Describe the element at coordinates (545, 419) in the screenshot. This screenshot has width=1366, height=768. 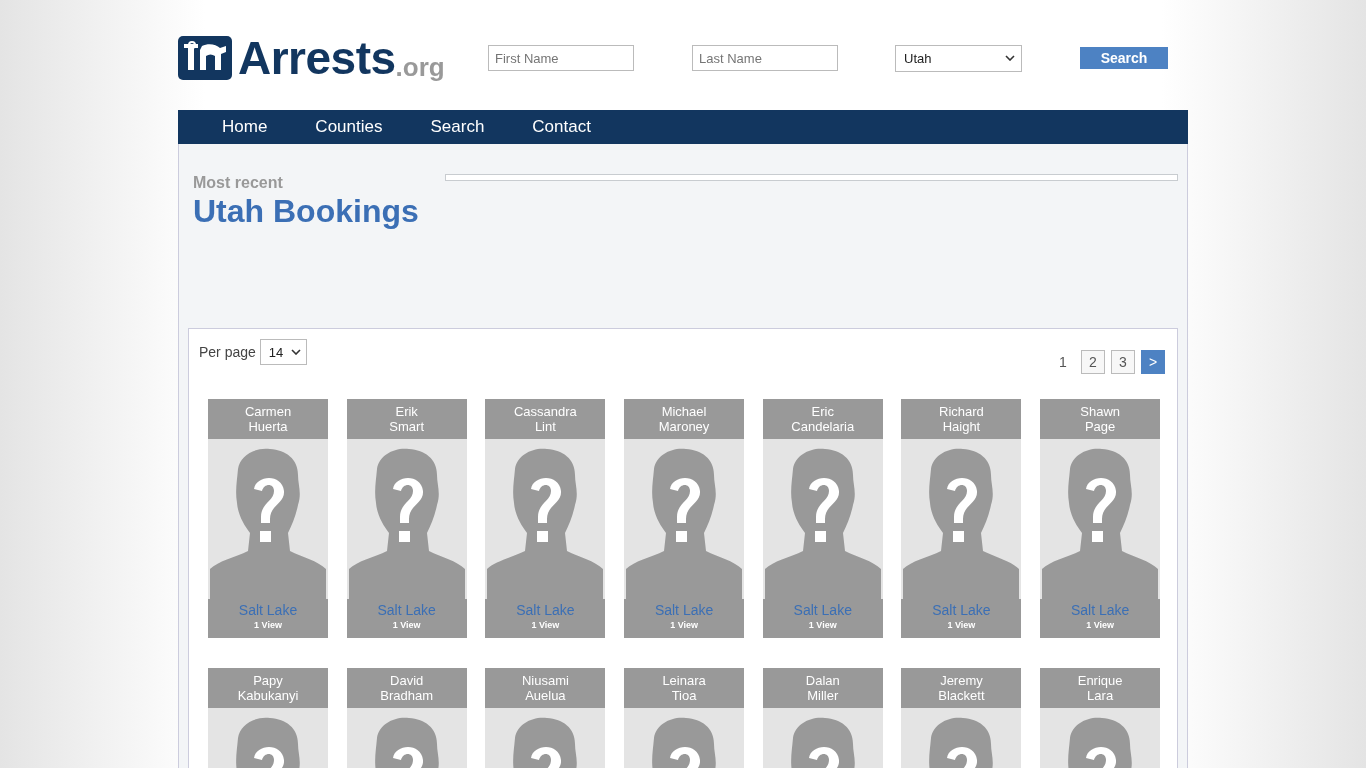
I see `person-name: Cassandra Lint` at that location.